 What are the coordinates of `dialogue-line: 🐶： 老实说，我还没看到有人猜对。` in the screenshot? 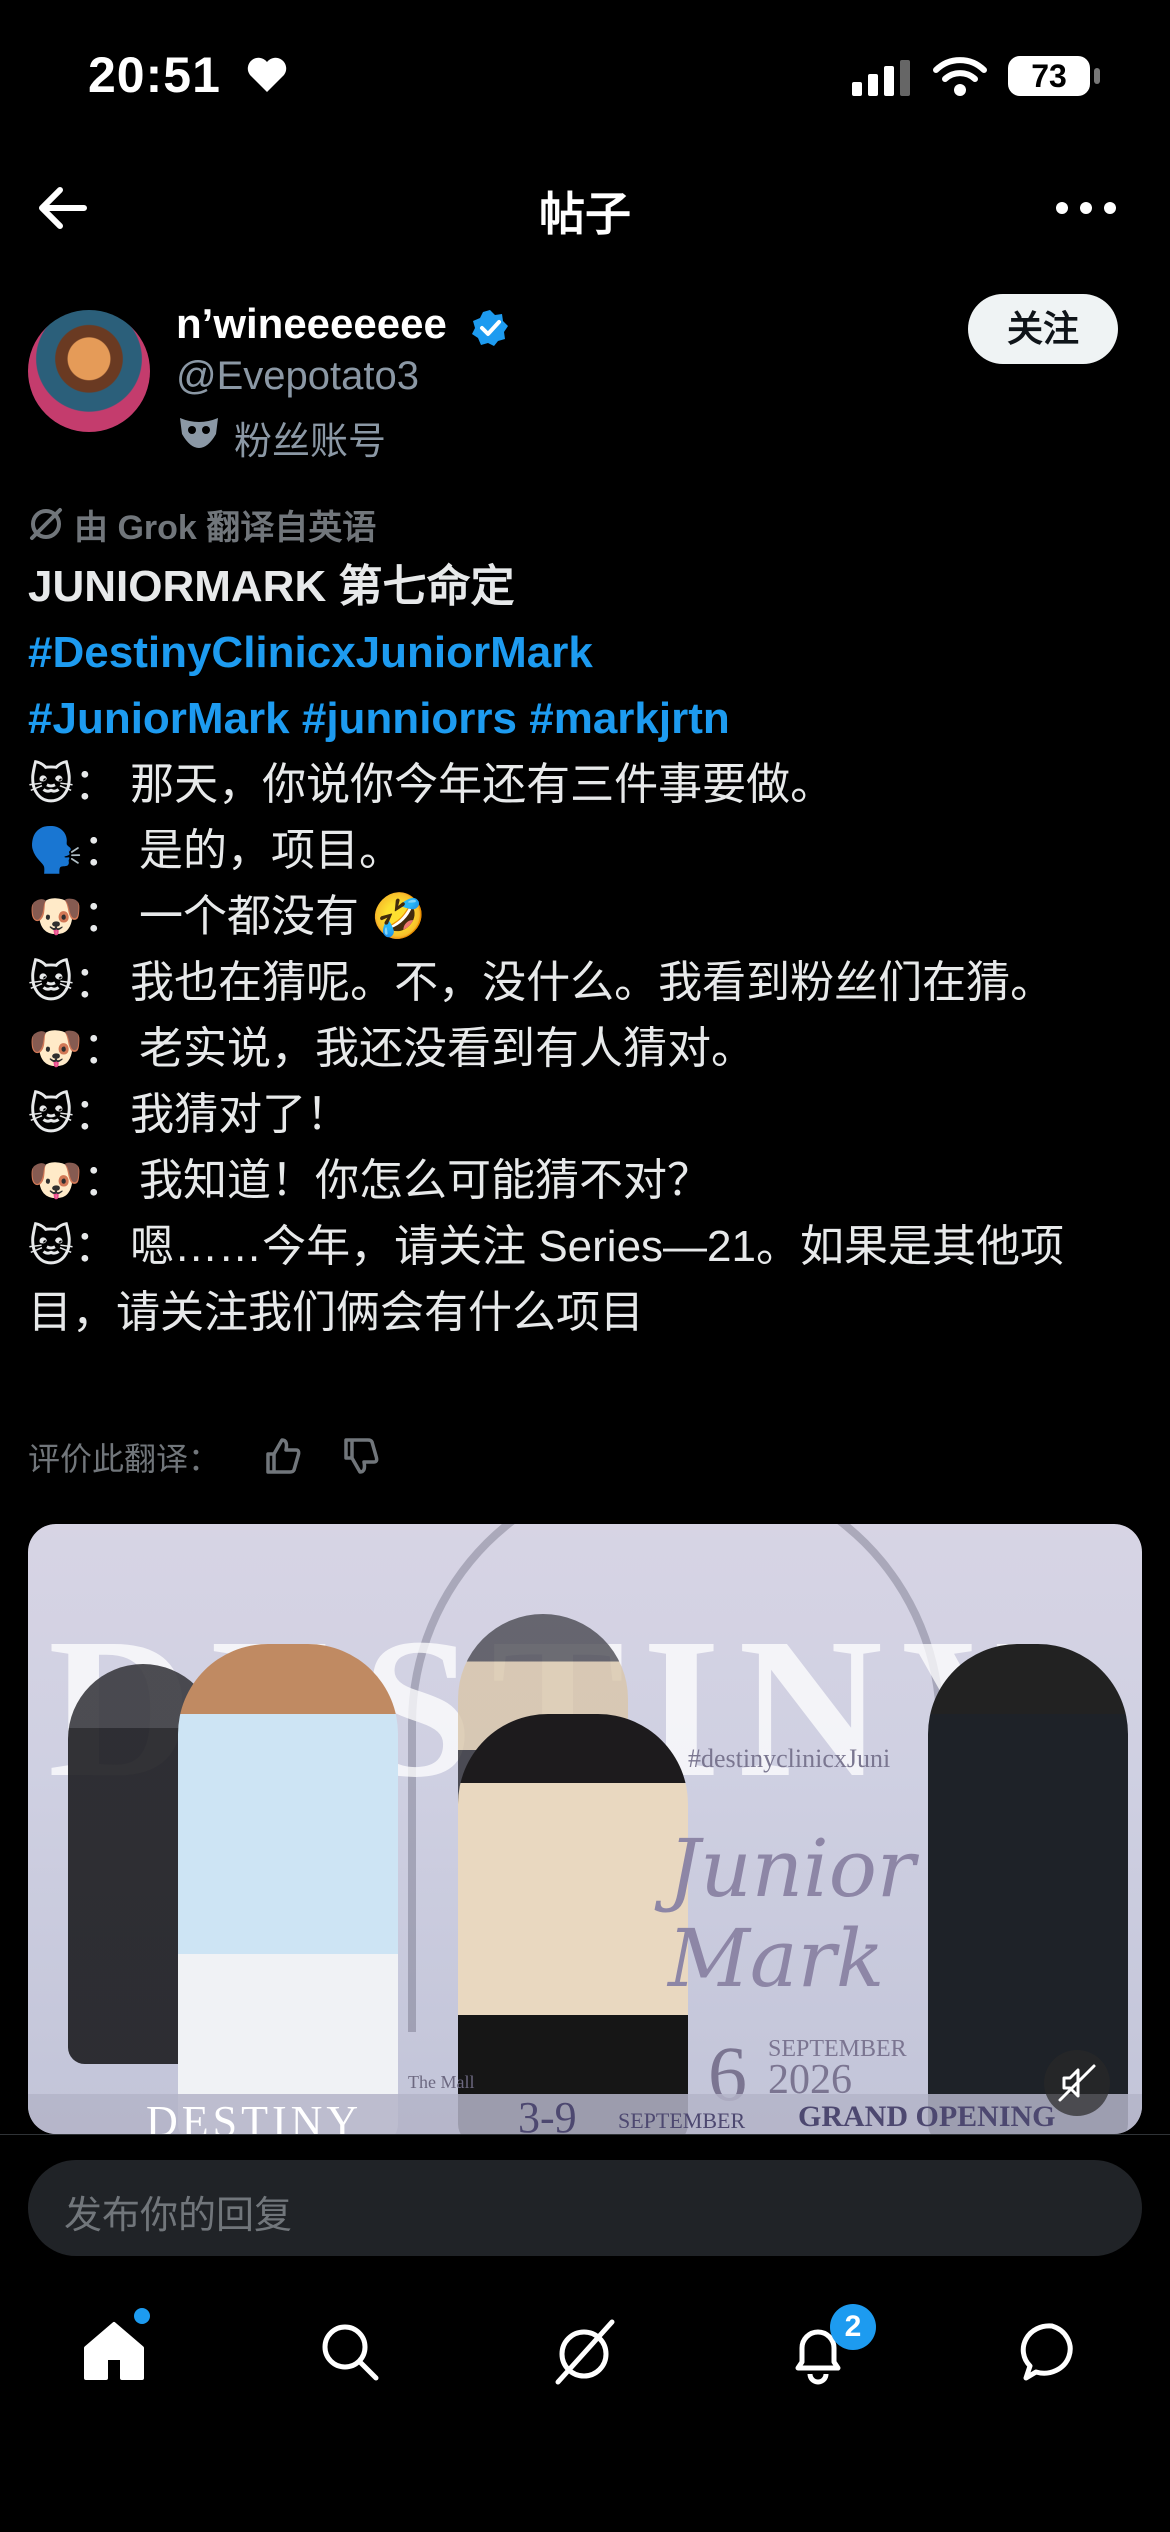 It's located at (585, 1049).